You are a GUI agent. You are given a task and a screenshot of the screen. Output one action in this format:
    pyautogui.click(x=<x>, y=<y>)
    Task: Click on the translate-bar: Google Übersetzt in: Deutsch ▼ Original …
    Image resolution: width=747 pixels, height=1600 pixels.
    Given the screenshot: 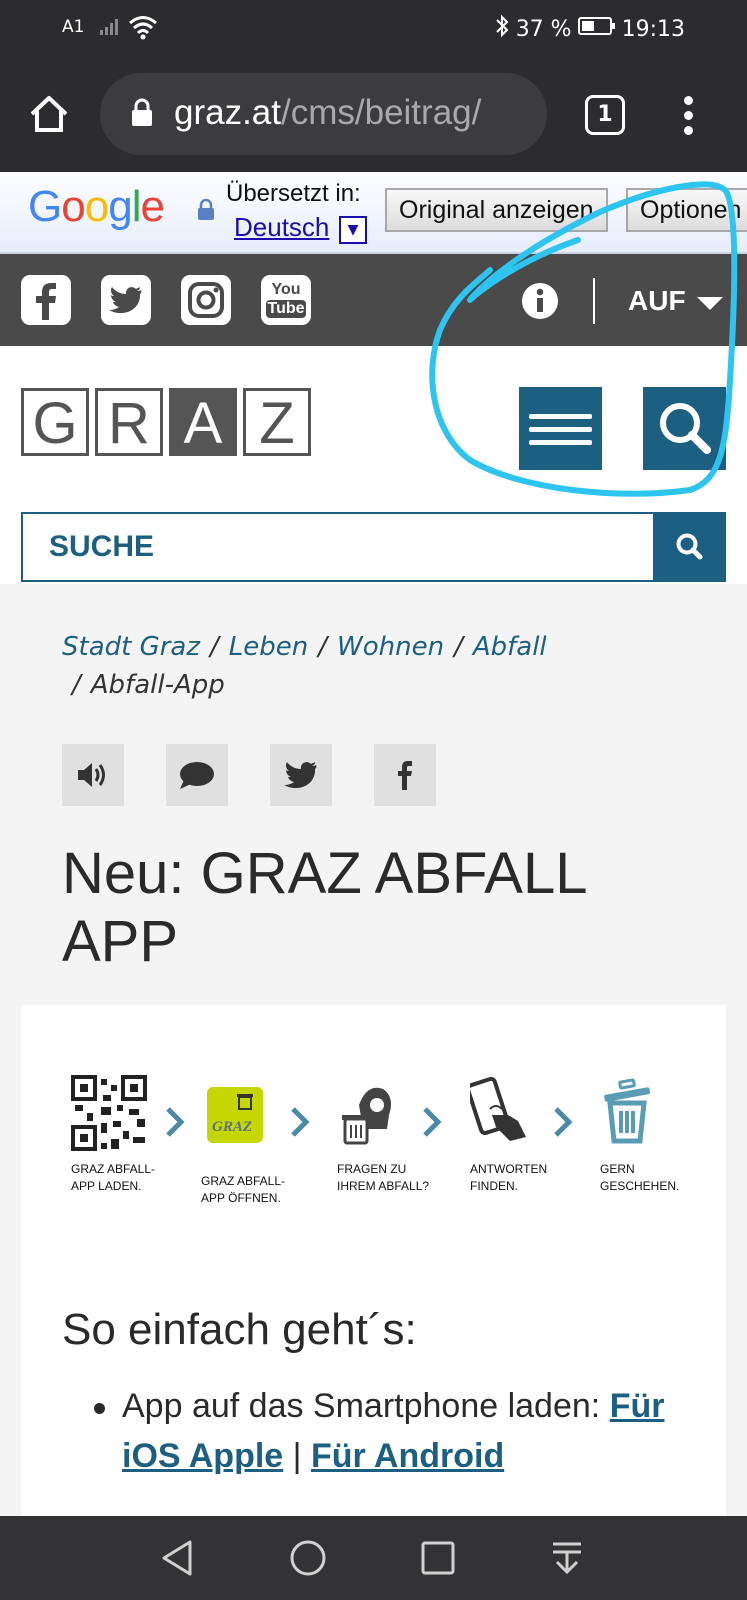 What is the action you would take?
    pyautogui.click(x=373, y=213)
    